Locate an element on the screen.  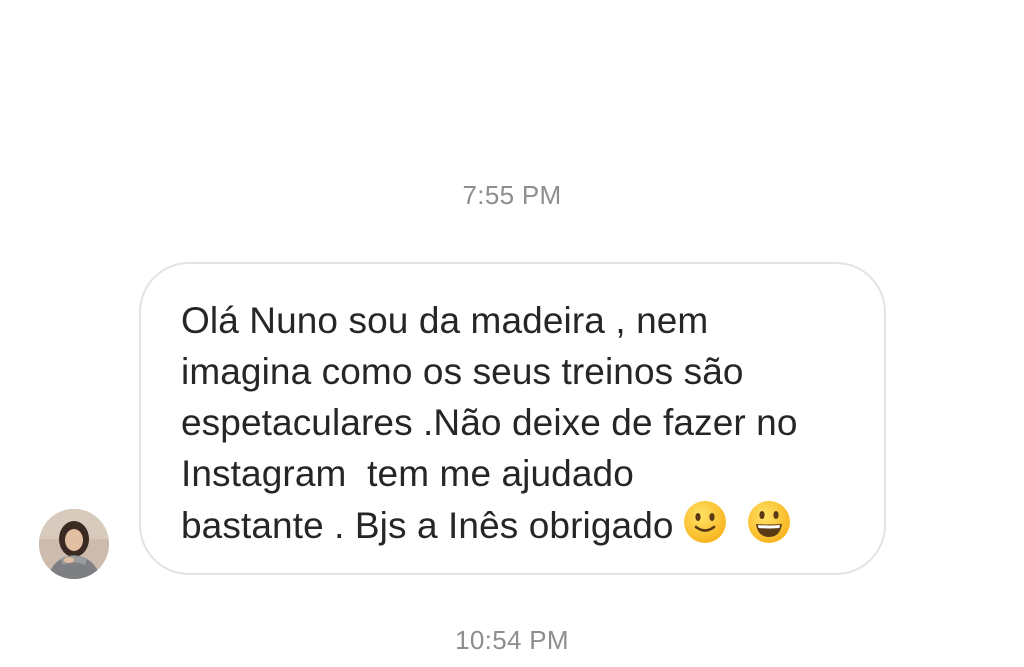
sender-avatar is located at coordinates (74, 544).